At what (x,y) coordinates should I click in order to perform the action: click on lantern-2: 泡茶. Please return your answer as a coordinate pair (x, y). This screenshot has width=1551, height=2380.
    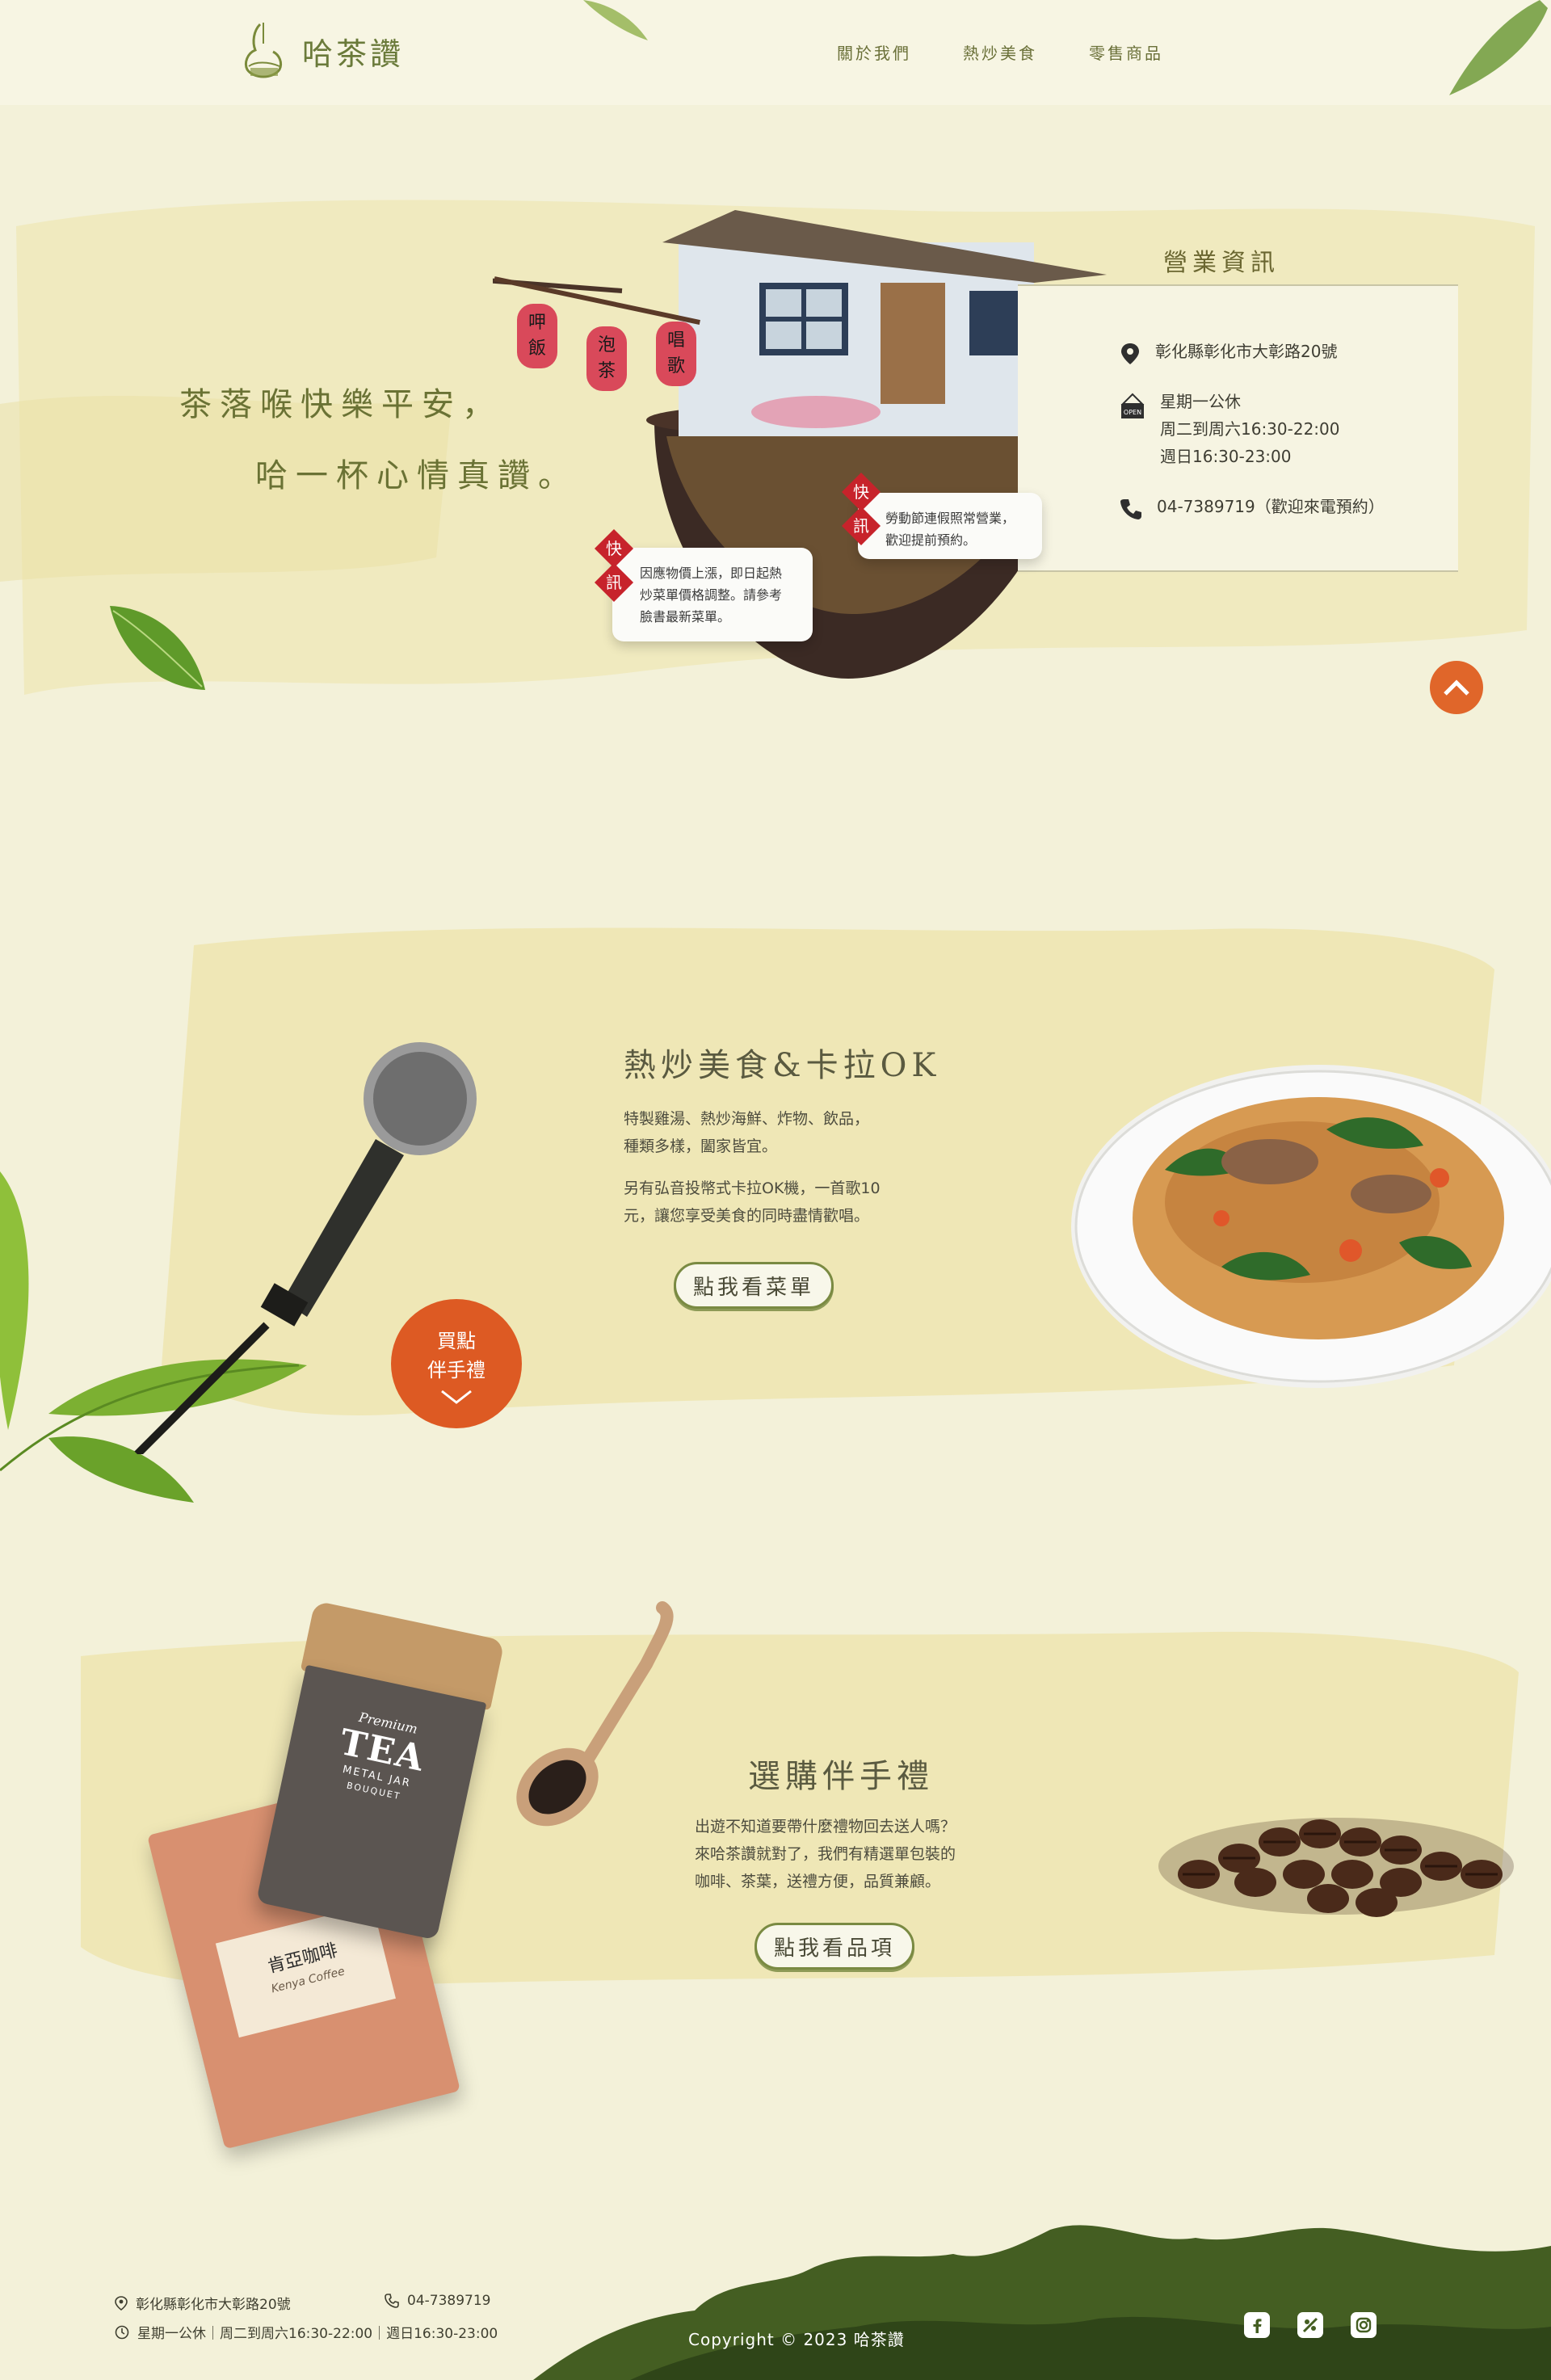
    Looking at the image, I should click on (606, 359).